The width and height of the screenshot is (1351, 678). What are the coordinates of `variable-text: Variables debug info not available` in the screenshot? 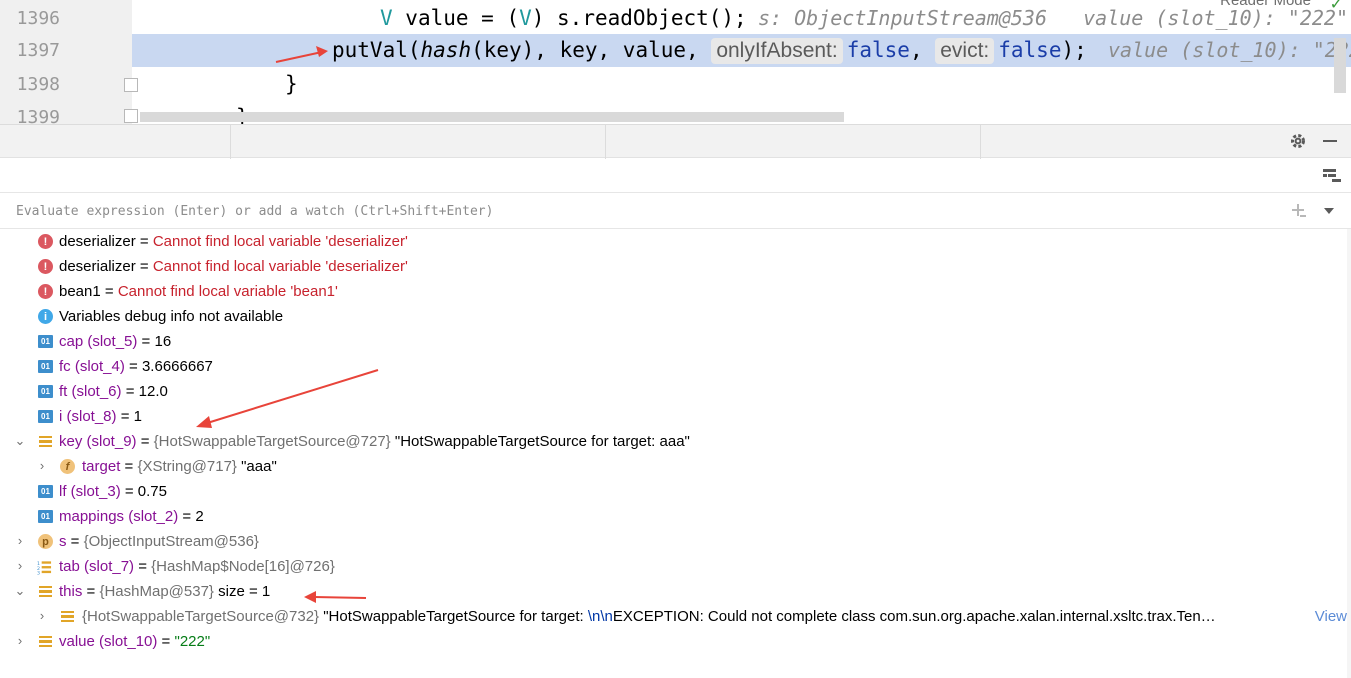 It's located at (171, 316).